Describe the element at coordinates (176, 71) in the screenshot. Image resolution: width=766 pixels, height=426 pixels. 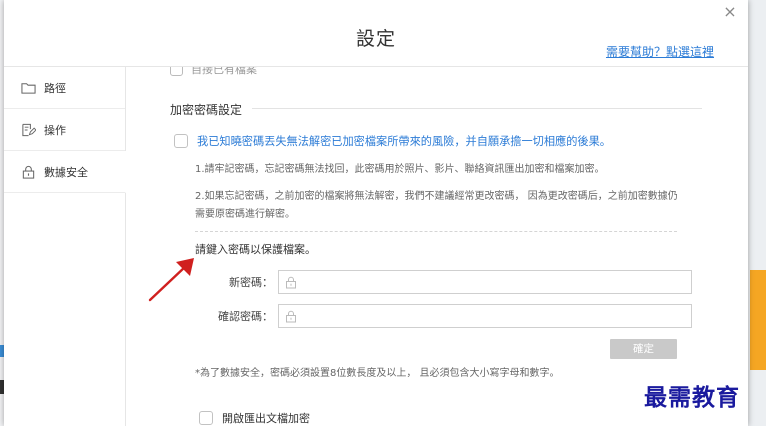
I see `checkbox` at that location.